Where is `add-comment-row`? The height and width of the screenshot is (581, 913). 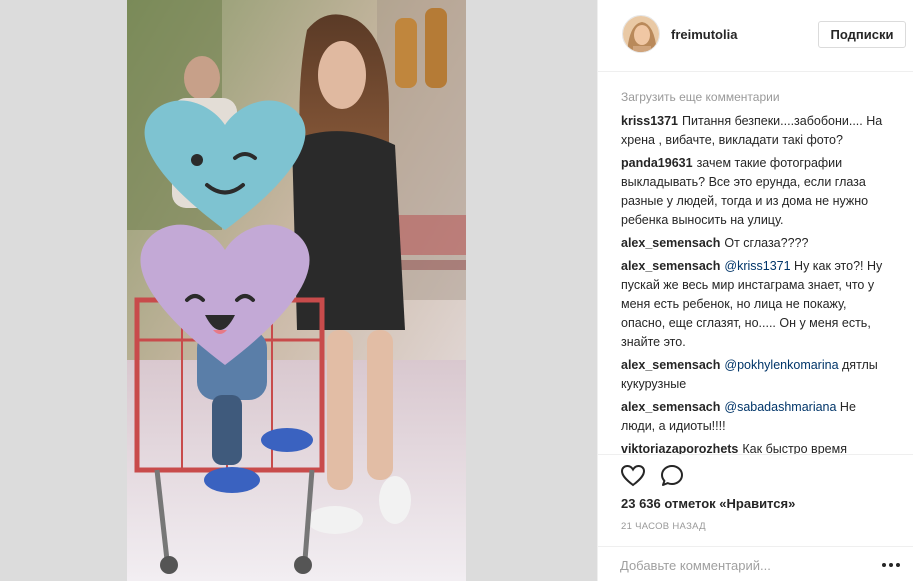
add-comment-row is located at coordinates (755, 563).